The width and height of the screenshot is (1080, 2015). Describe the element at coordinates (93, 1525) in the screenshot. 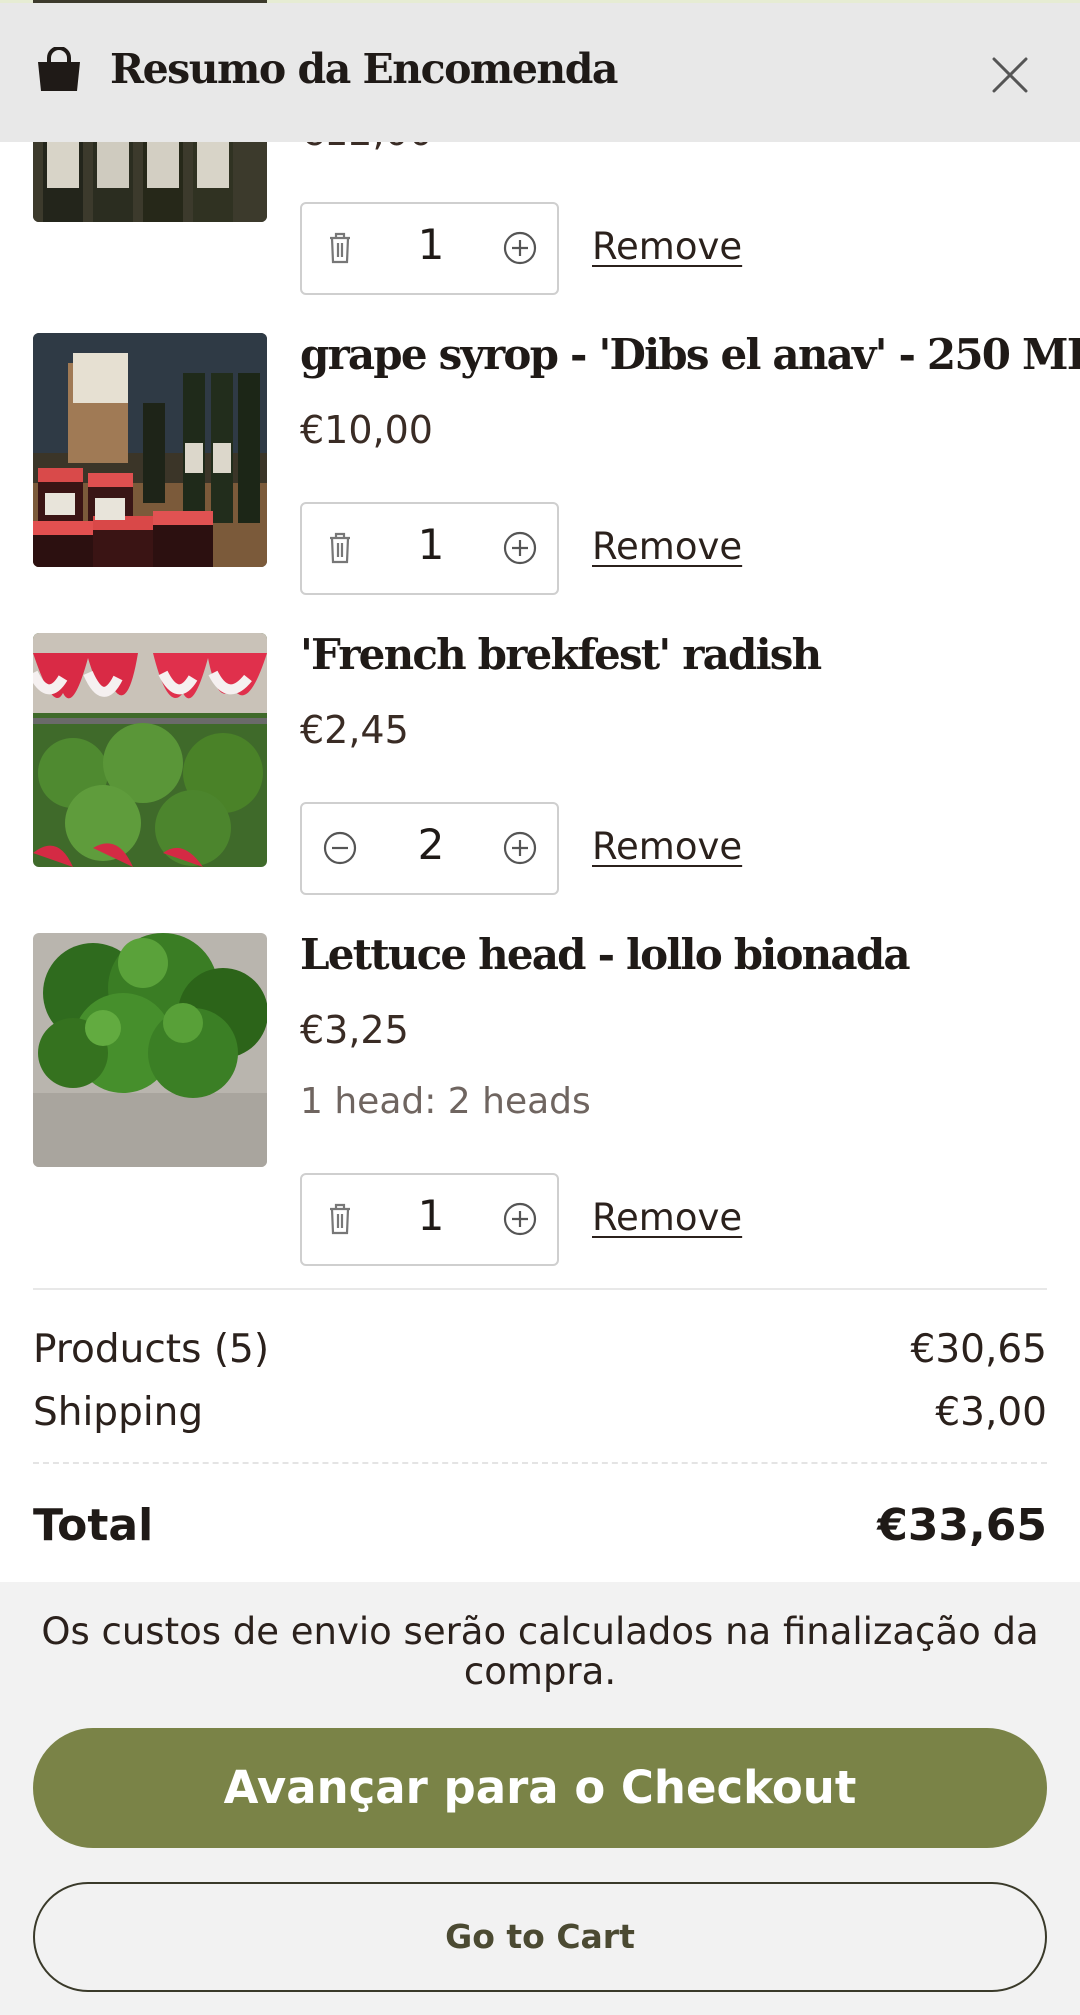

I see `total-label: Total` at that location.